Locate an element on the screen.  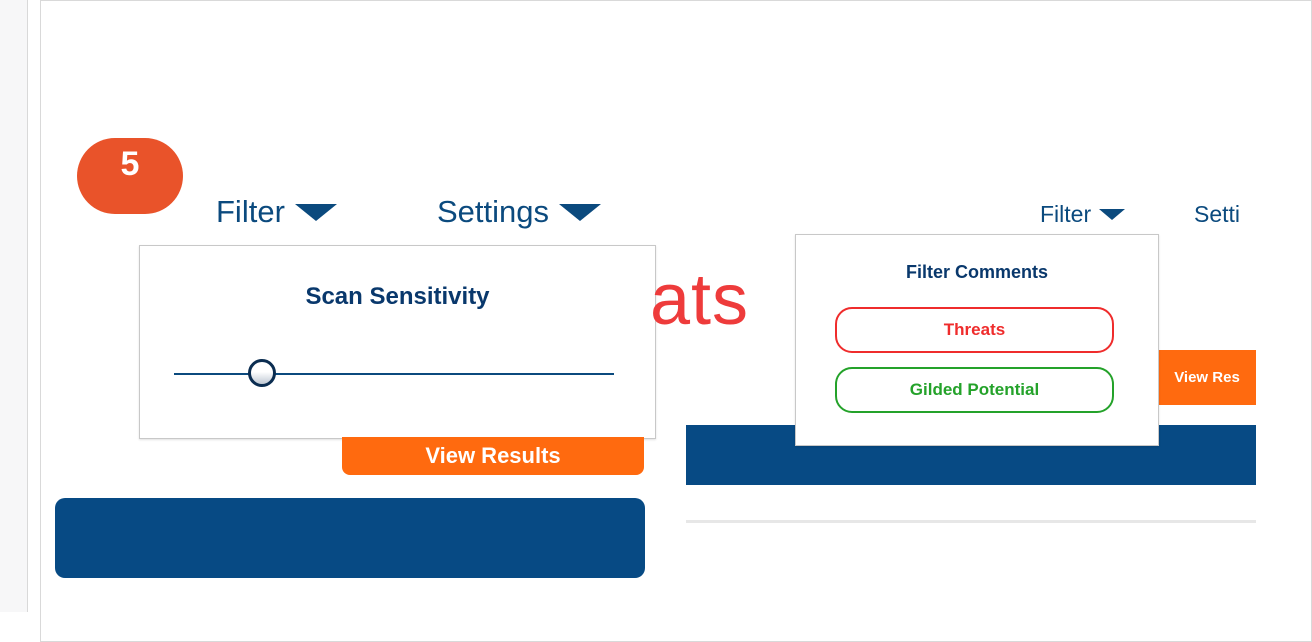
threats-filter-pill: Threats is located at coordinates (974, 330).